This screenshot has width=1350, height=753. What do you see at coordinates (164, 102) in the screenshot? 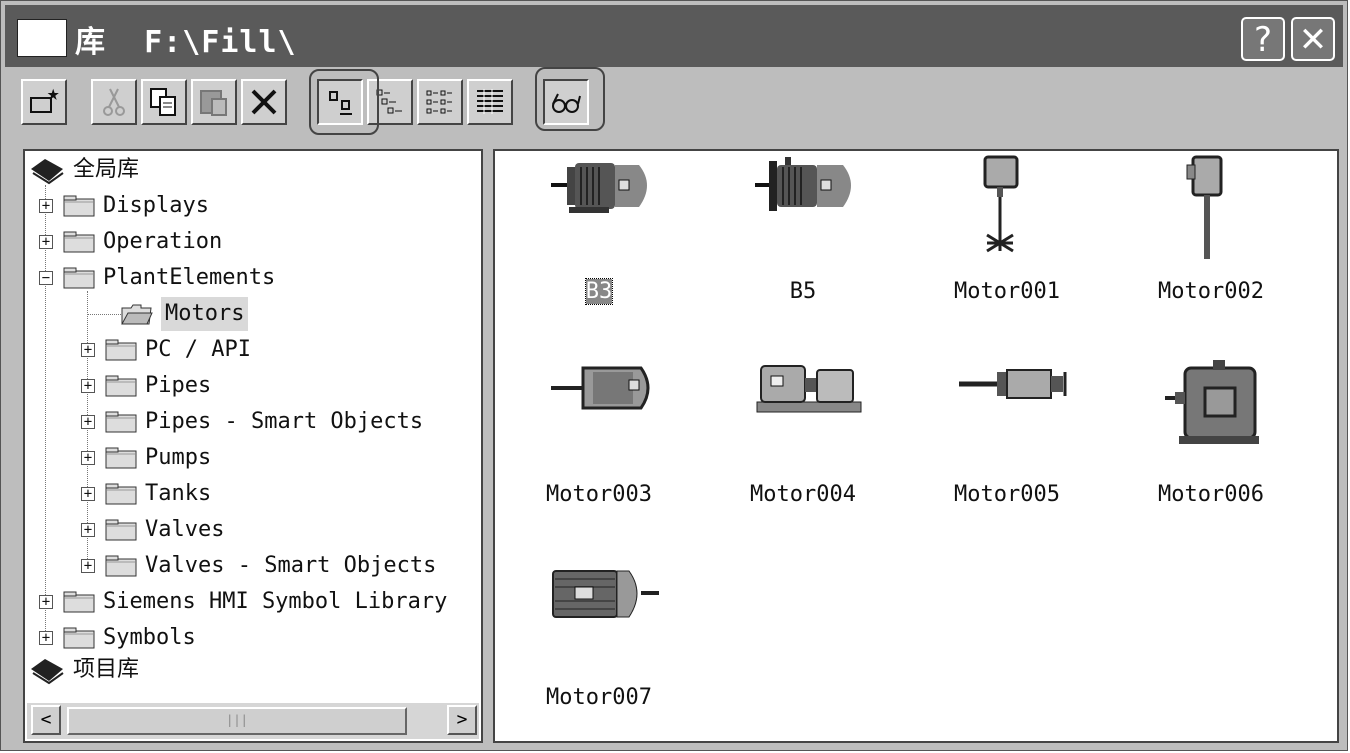
I see `copy-button` at bounding box center [164, 102].